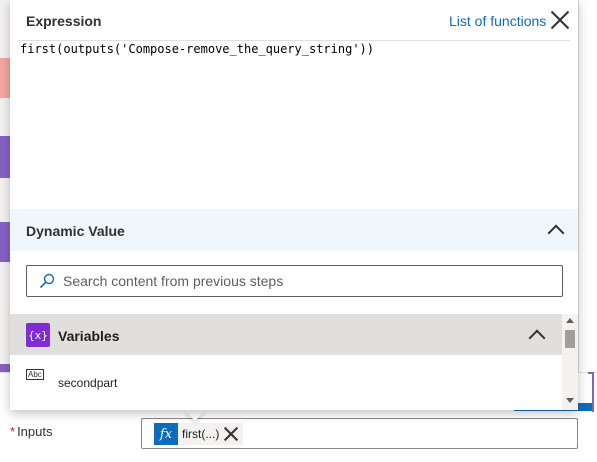 The image size is (597, 462). I want to click on inputs-label-text: Inputs, so click(35, 431).